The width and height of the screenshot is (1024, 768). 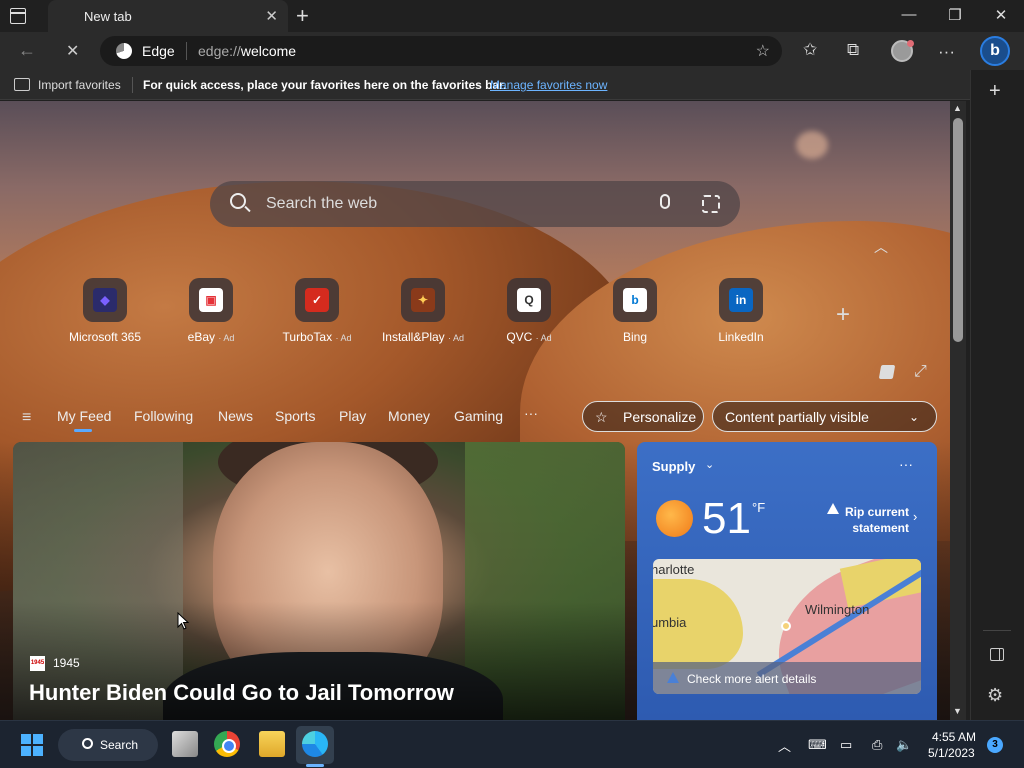 What do you see at coordinates (512, 16) in the screenshot?
I see `title-bar: New tab ✕ + — ❐ ✕` at bounding box center [512, 16].